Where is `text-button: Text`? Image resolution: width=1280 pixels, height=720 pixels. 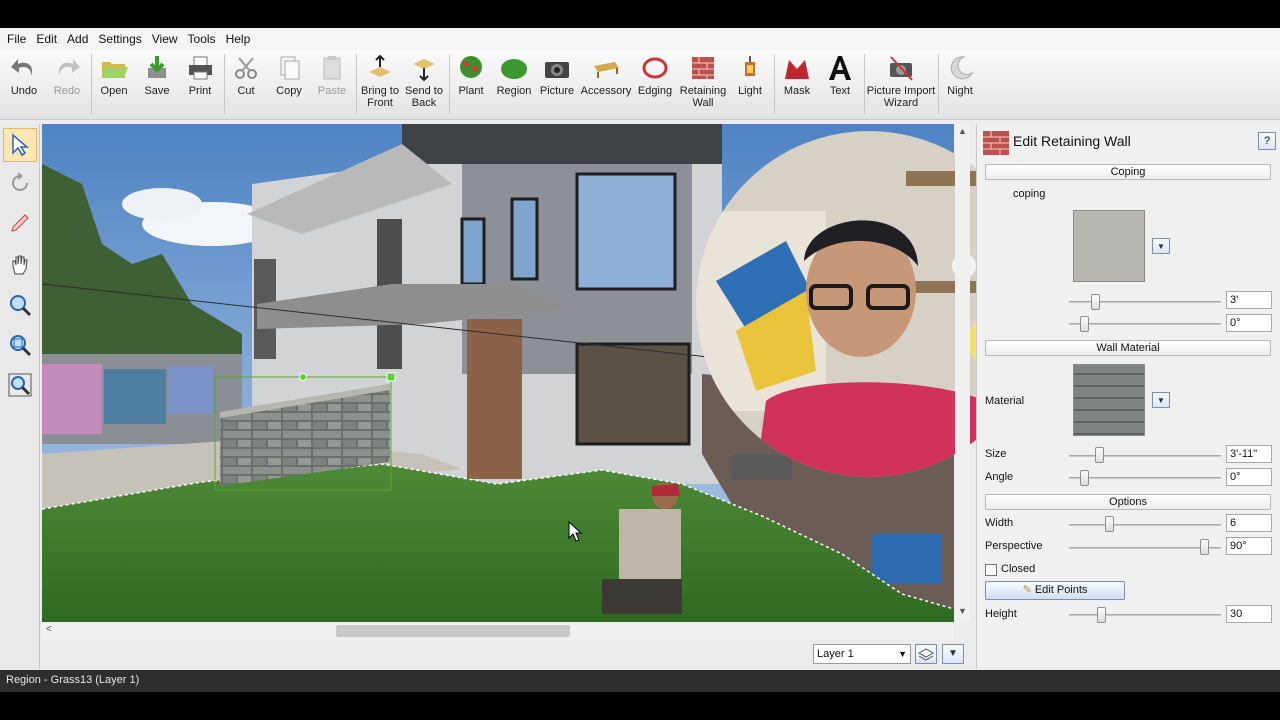 text-button: Text is located at coordinates (840, 85).